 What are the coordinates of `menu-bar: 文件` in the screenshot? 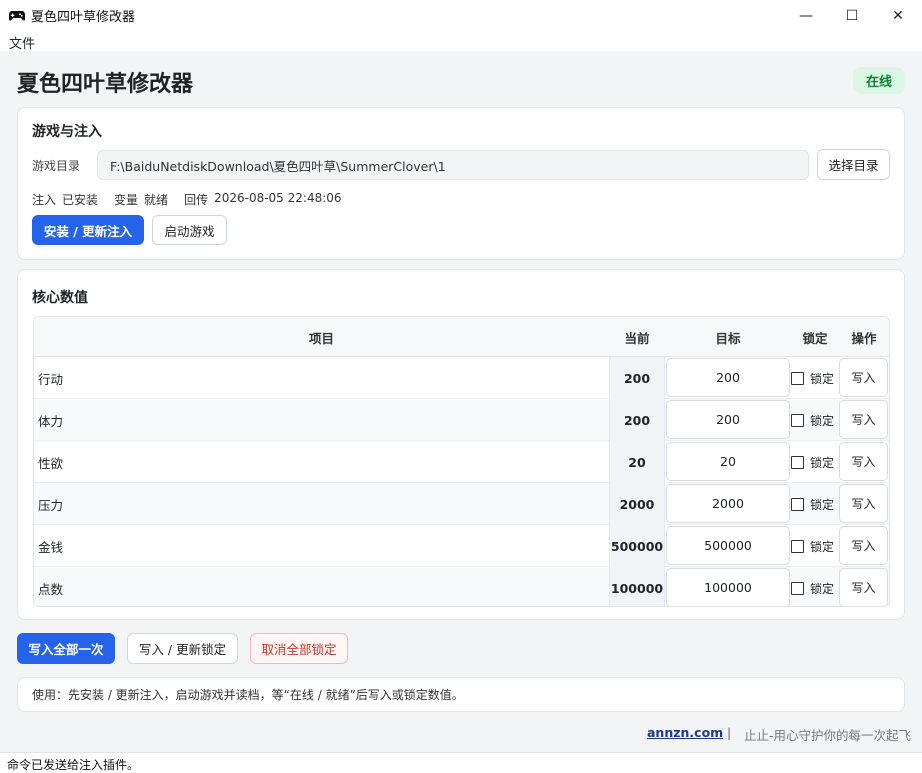 It's located at (461, 41).